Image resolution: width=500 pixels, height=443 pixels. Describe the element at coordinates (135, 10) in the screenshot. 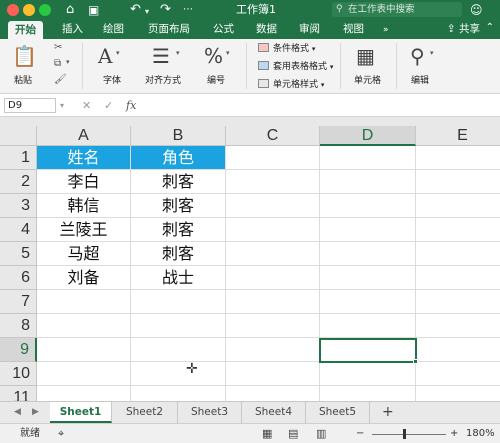

I see `undo-icon: ↶` at that location.